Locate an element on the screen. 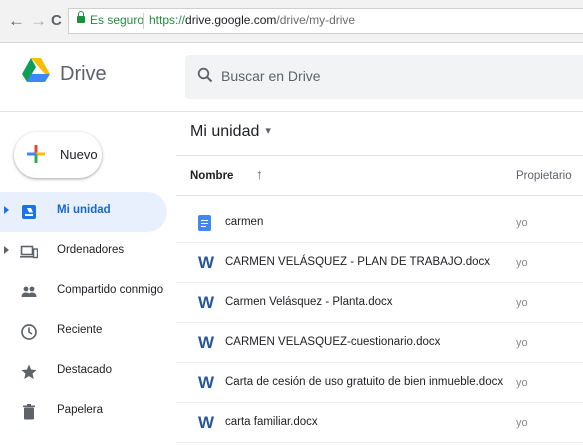 The height and width of the screenshot is (445, 583). secure-label: Es seguro is located at coordinates (117, 20).